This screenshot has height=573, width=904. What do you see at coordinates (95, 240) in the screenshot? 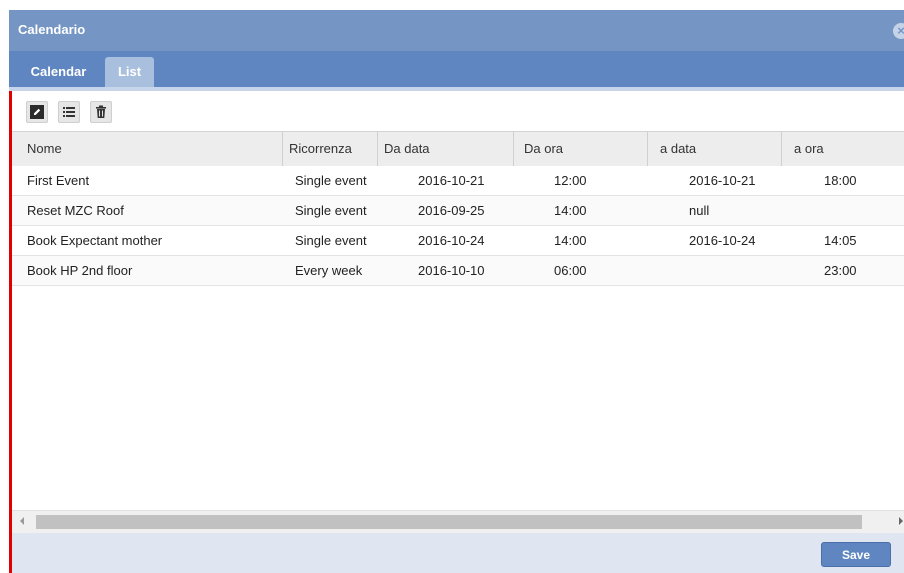
I see `cell-nome: Book Expectant mother` at bounding box center [95, 240].